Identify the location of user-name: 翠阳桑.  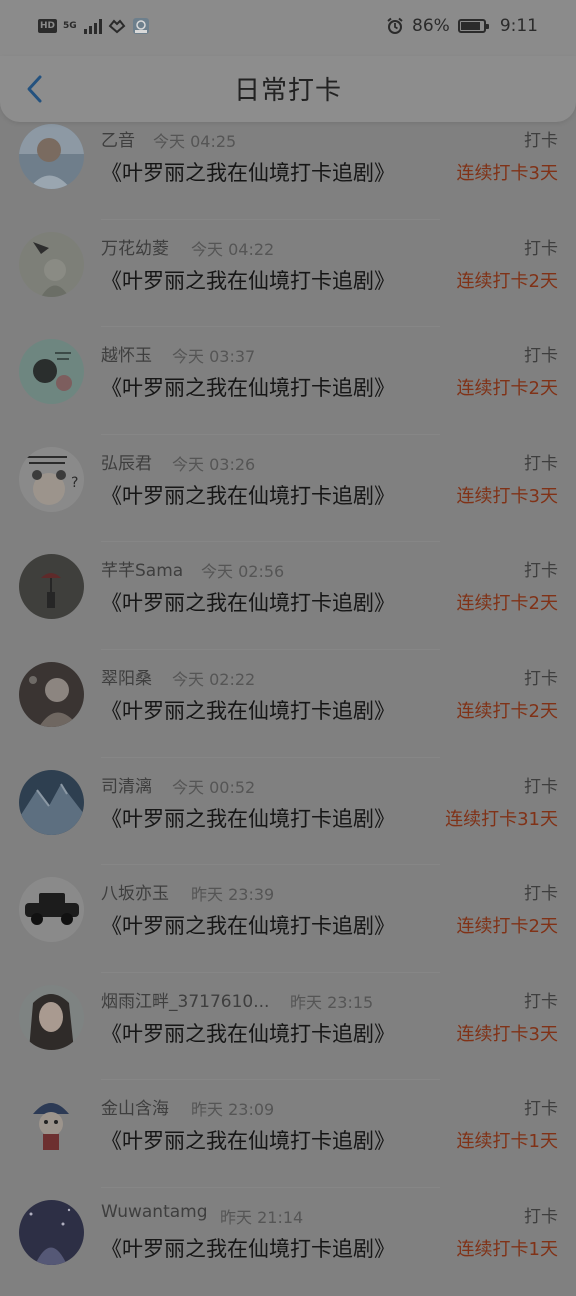
(126, 678).